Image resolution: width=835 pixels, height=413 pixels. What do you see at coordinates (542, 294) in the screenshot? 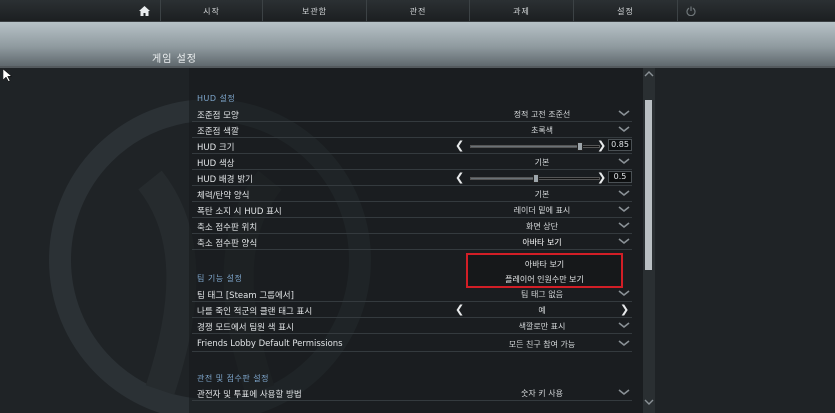
I see `setting-value: 팀 태그 없음` at bounding box center [542, 294].